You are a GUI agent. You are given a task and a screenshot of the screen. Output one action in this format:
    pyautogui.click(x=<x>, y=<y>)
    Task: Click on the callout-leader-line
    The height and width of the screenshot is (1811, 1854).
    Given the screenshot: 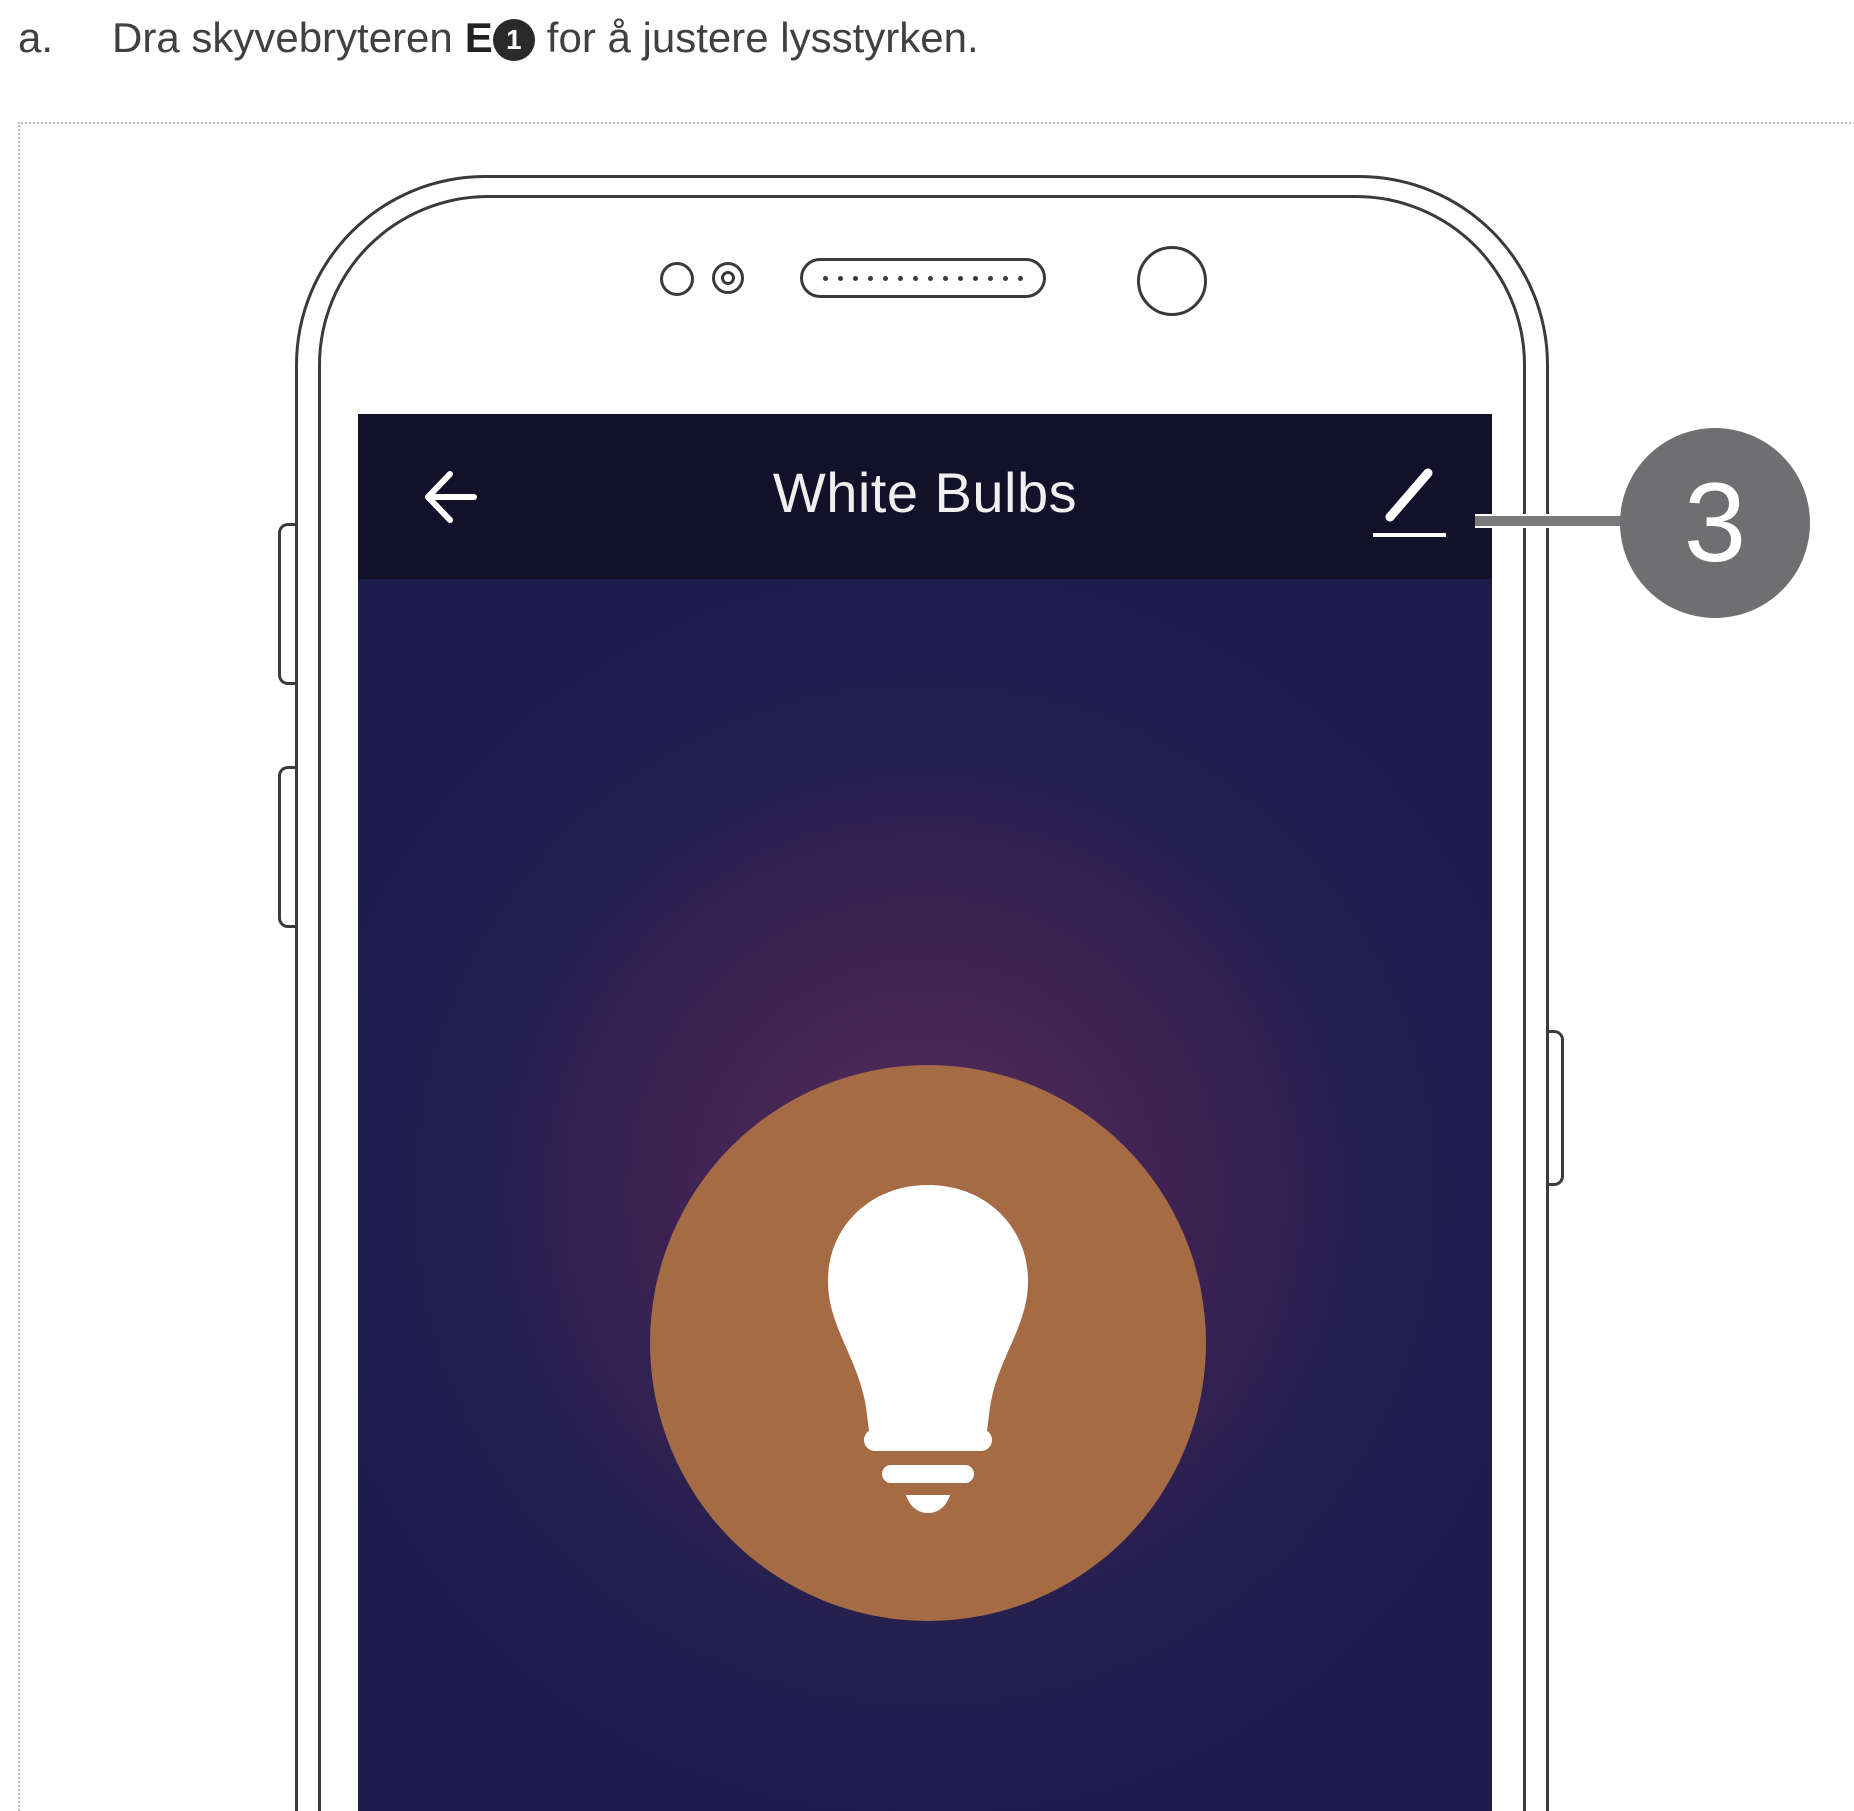 What is the action you would take?
    pyautogui.click(x=1550, y=521)
    